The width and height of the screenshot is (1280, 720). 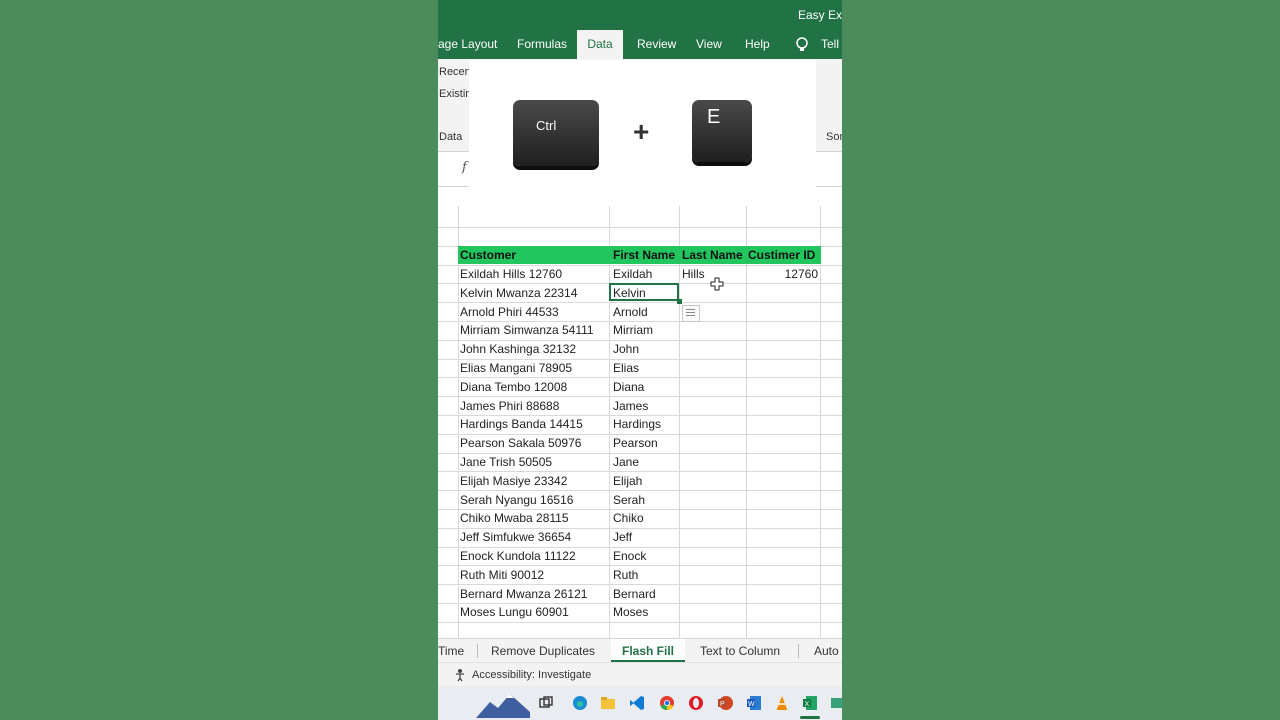 What do you see at coordinates (645, 330) in the screenshot?
I see `first-name-cell: Mirriam` at bounding box center [645, 330].